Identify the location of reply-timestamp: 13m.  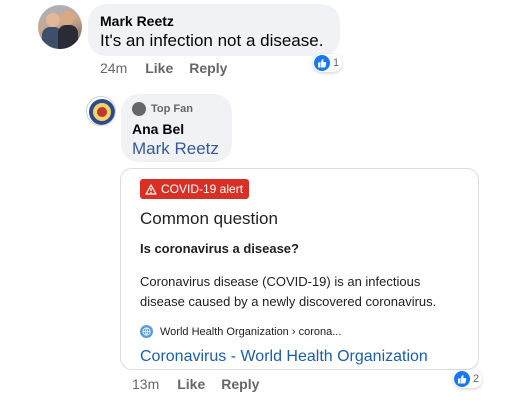
(145, 384).